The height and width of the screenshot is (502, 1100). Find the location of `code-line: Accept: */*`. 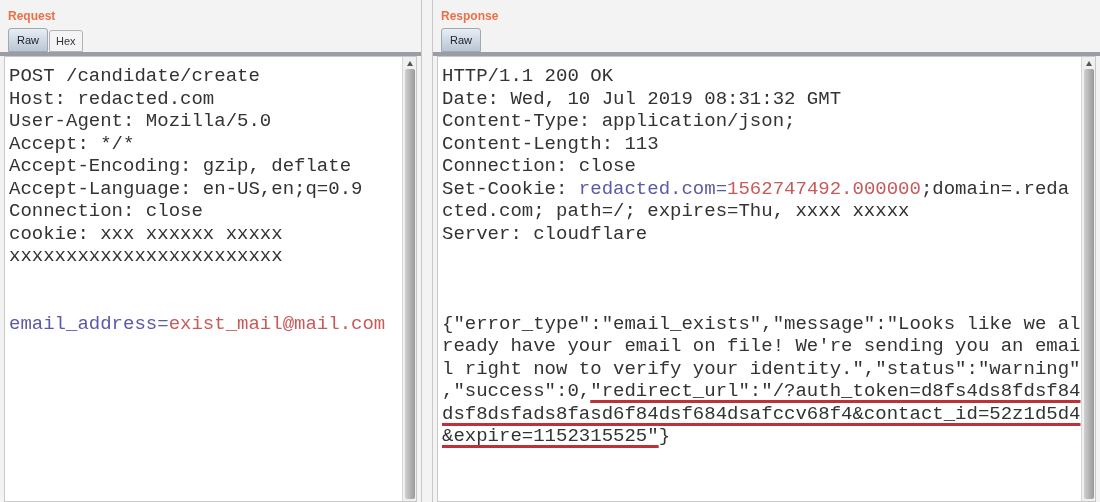

code-line: Accept: */* is located at coordinates (72, 143).